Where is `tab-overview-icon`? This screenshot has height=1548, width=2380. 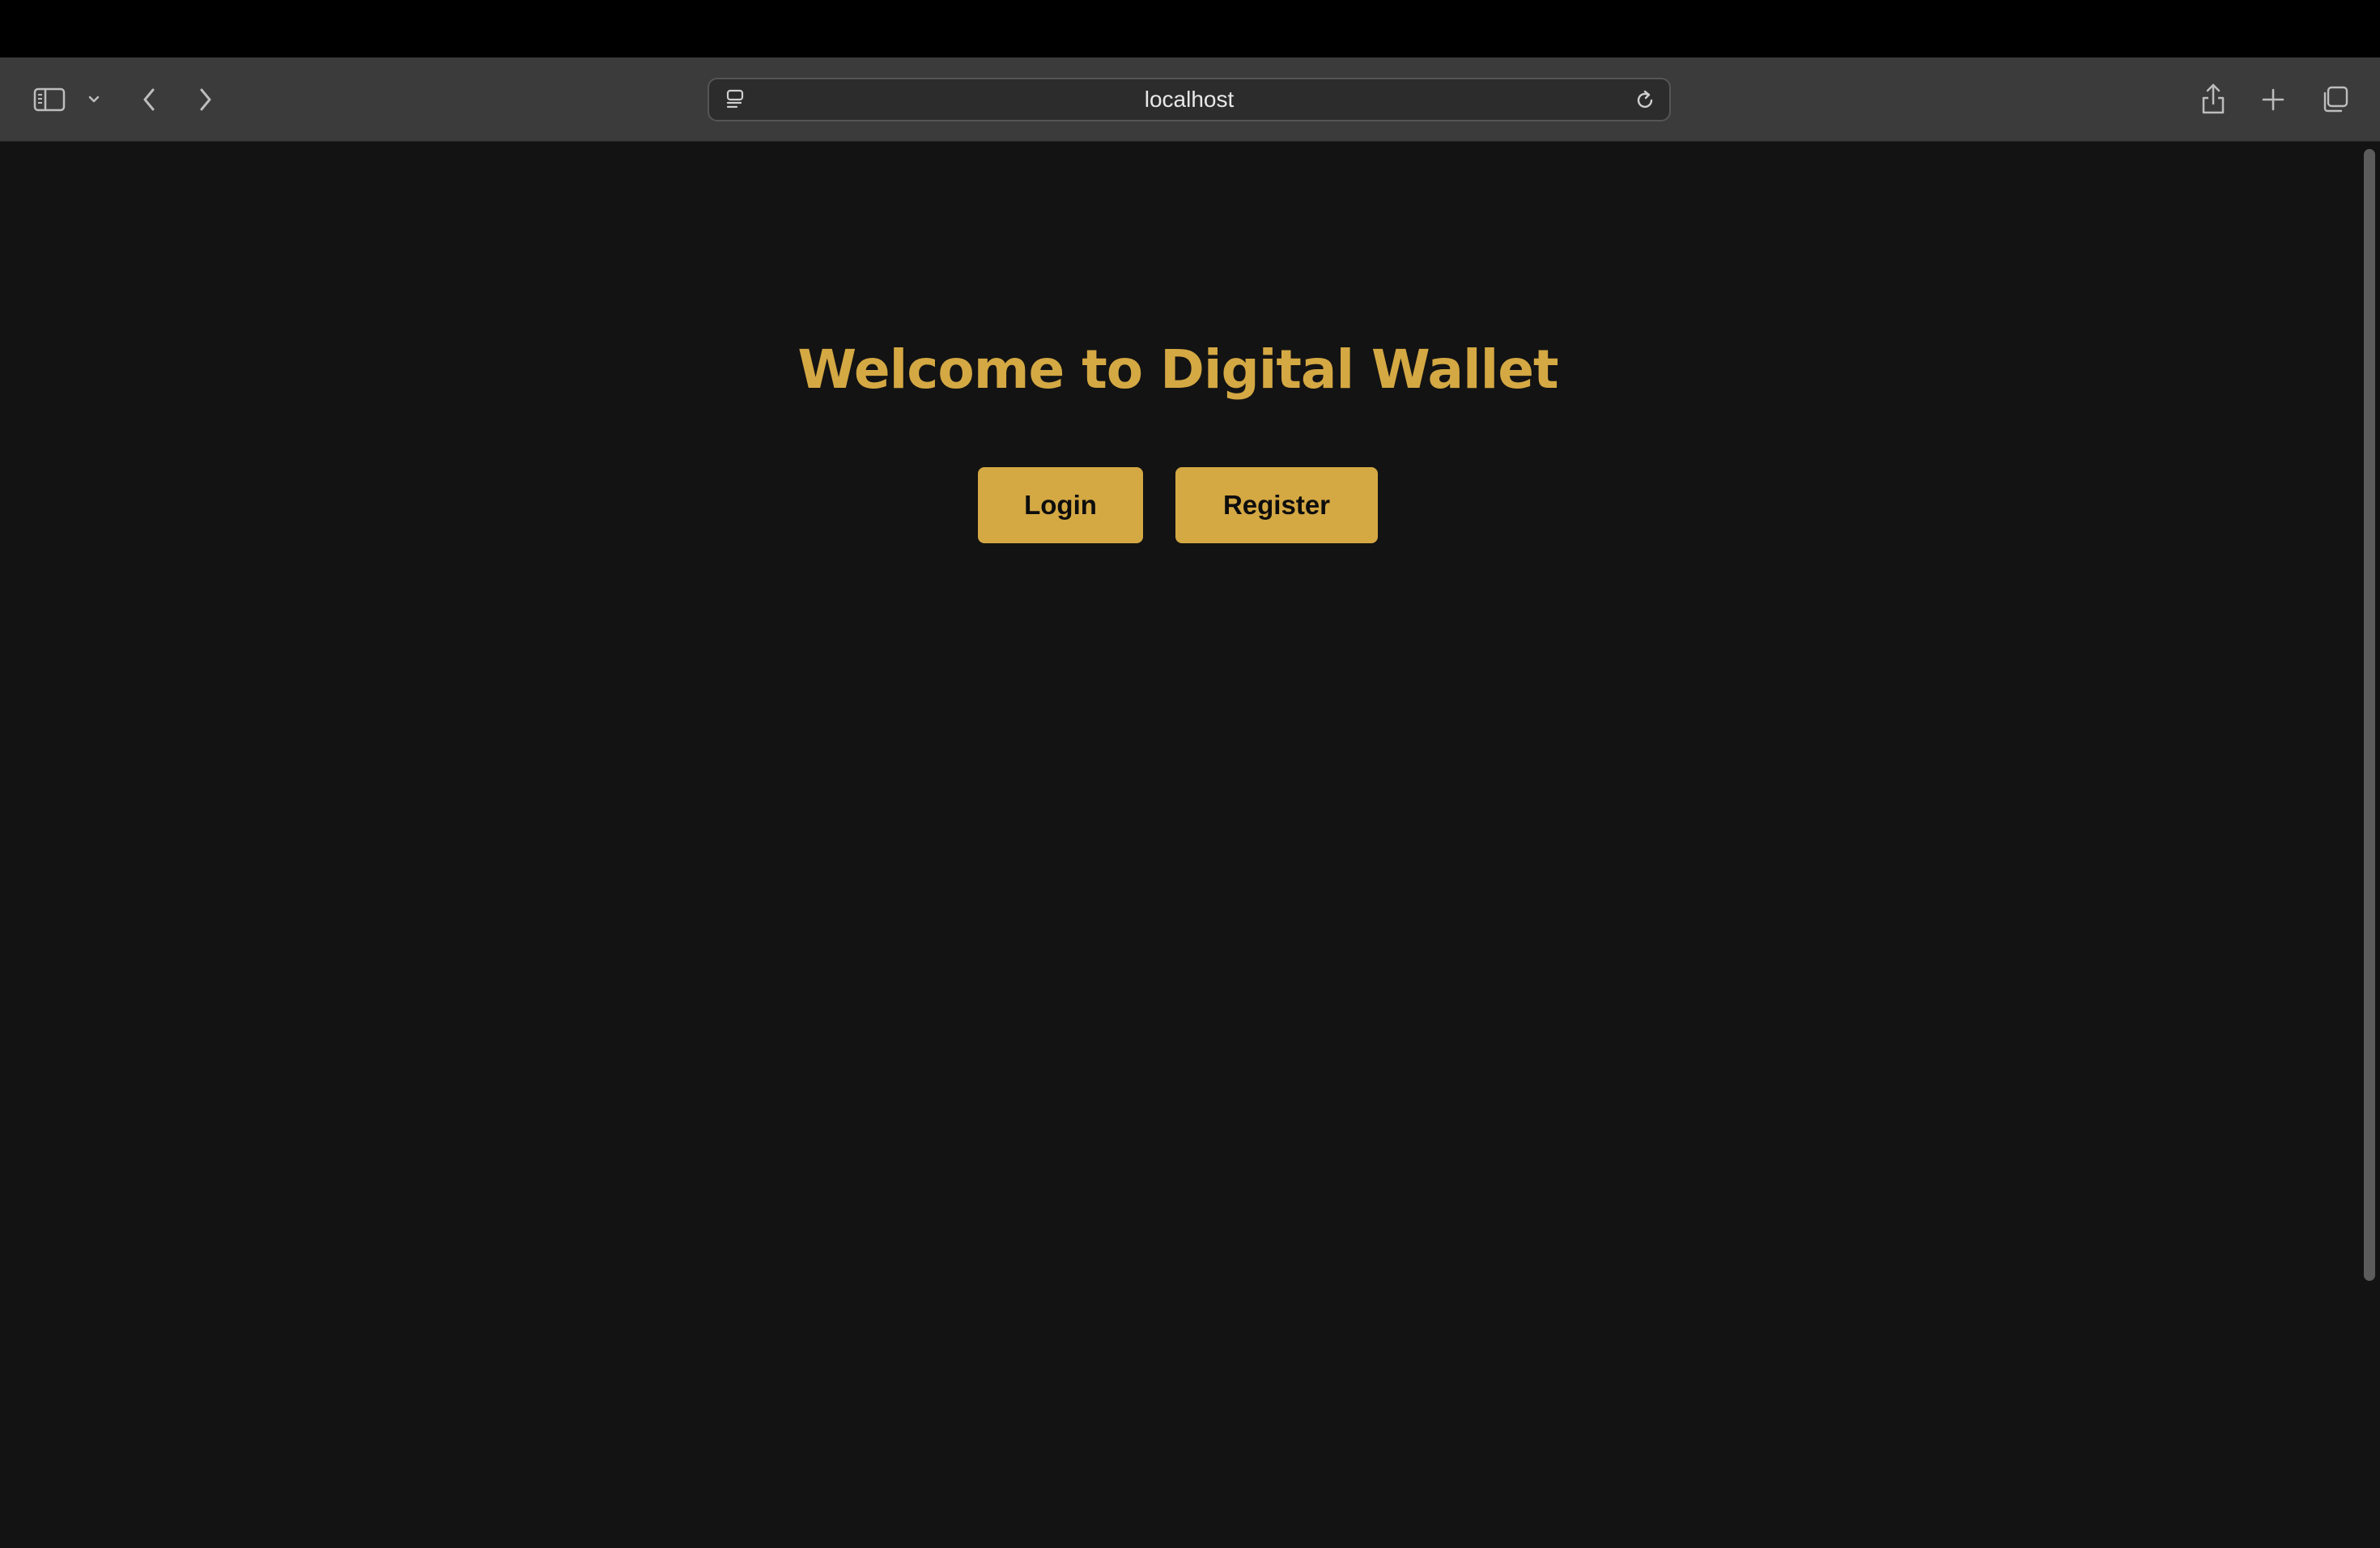
tab-overview-icon is located at coordinates (2334, 100).